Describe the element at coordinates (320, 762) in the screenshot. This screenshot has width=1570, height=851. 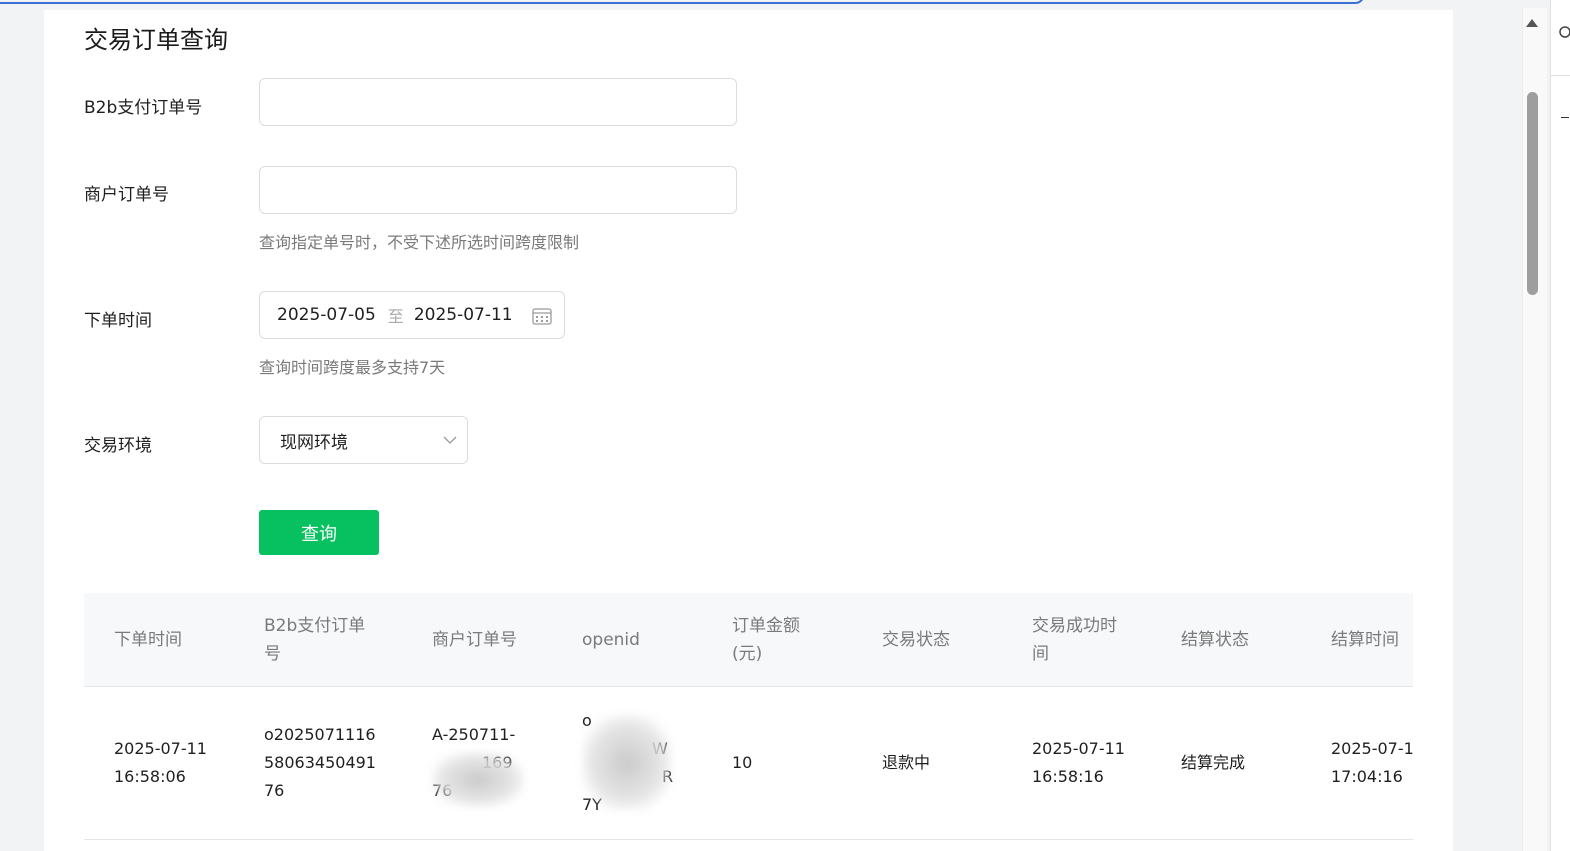
I see `cell-b2b-order: o2025071116 58063450491 76` at that location.